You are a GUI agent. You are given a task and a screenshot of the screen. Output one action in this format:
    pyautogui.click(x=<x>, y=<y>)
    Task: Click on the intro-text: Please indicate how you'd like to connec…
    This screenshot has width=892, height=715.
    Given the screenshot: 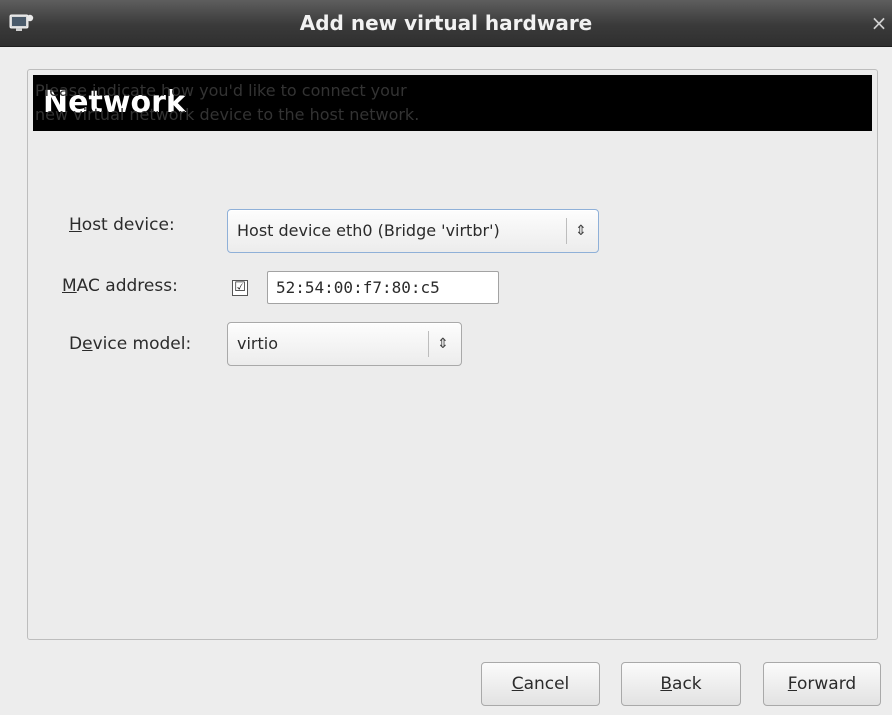 What is the action you would take?
    pyautogui.click(x=295, y=103)
    